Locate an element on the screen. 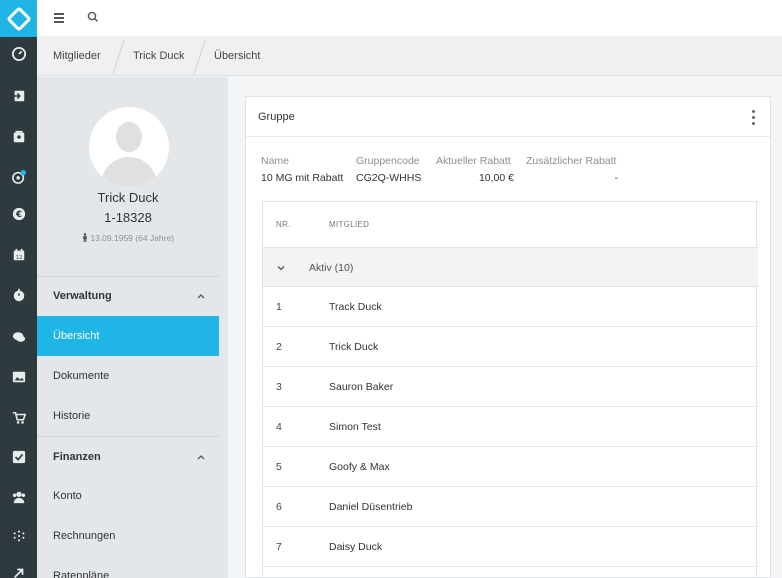 Image resolution: width=782 pixels, height=578 pixels. profile-member-id: 1-18328 is located at coordinates (128, 217).